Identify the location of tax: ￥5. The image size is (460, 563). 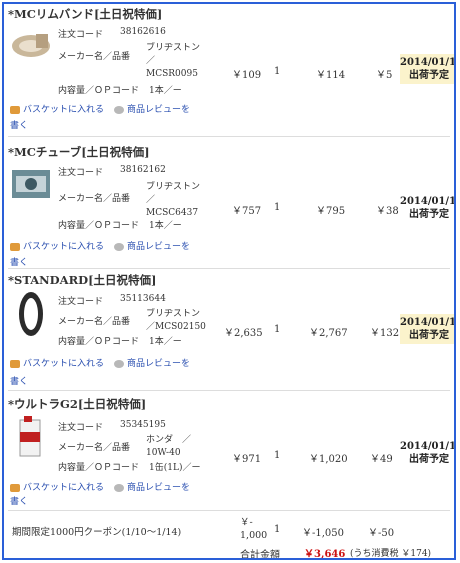
(384, 75).